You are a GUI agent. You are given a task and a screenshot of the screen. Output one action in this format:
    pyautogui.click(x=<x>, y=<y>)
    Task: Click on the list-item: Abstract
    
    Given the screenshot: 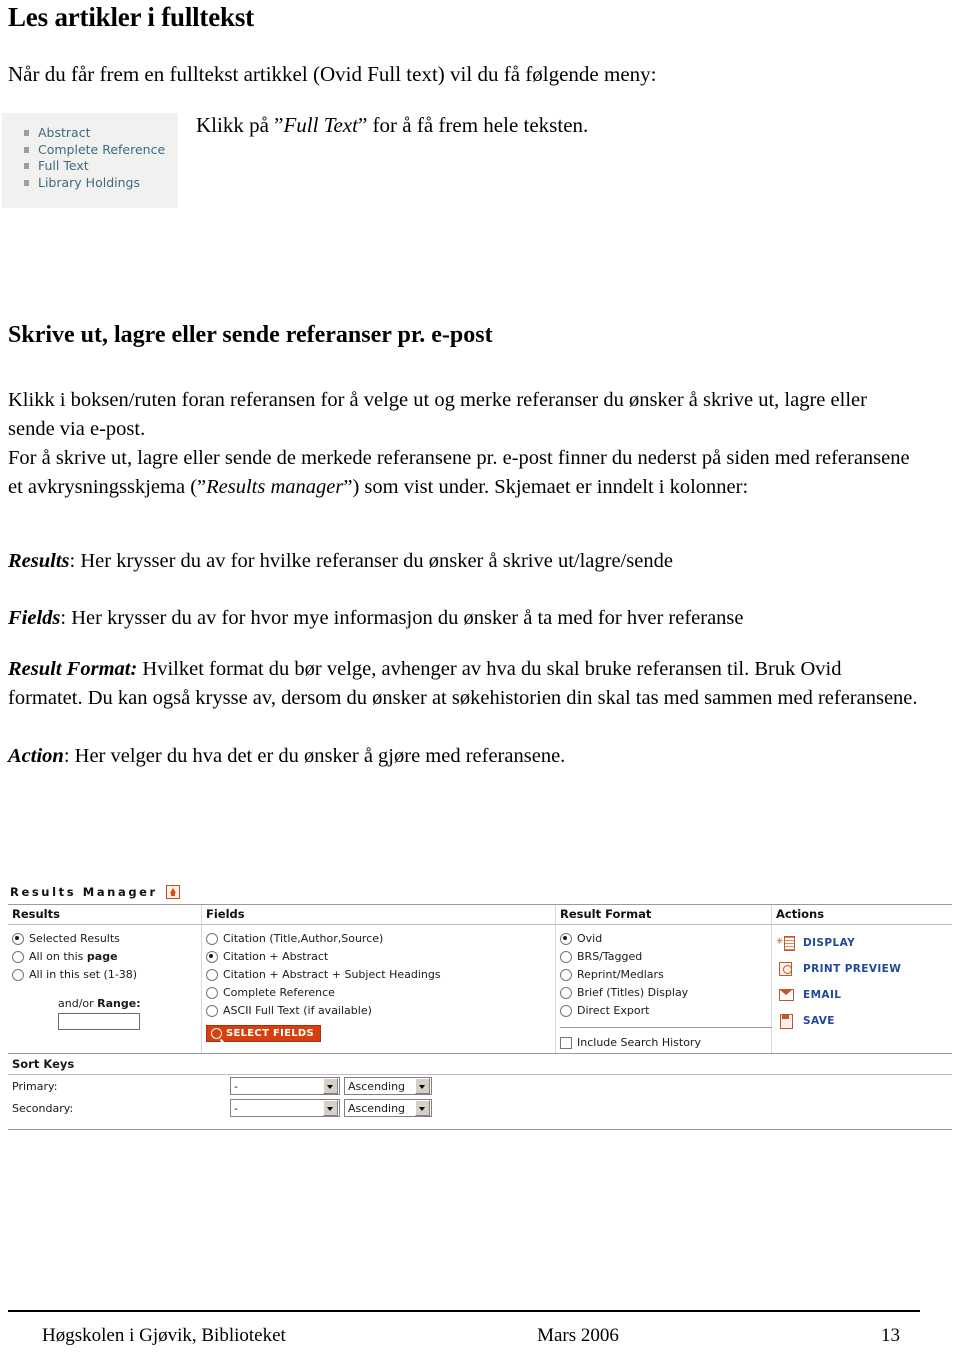 What is the action you would take?
    pyautogui.click(x=101, y=133)
    